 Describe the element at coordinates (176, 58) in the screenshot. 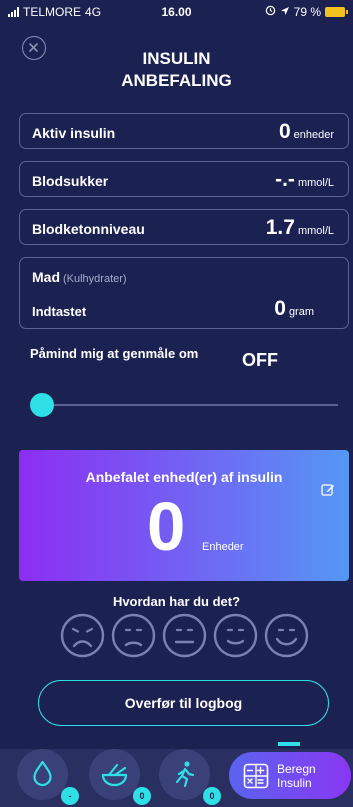

I see `page-title-line1: INSULIN` at that location.